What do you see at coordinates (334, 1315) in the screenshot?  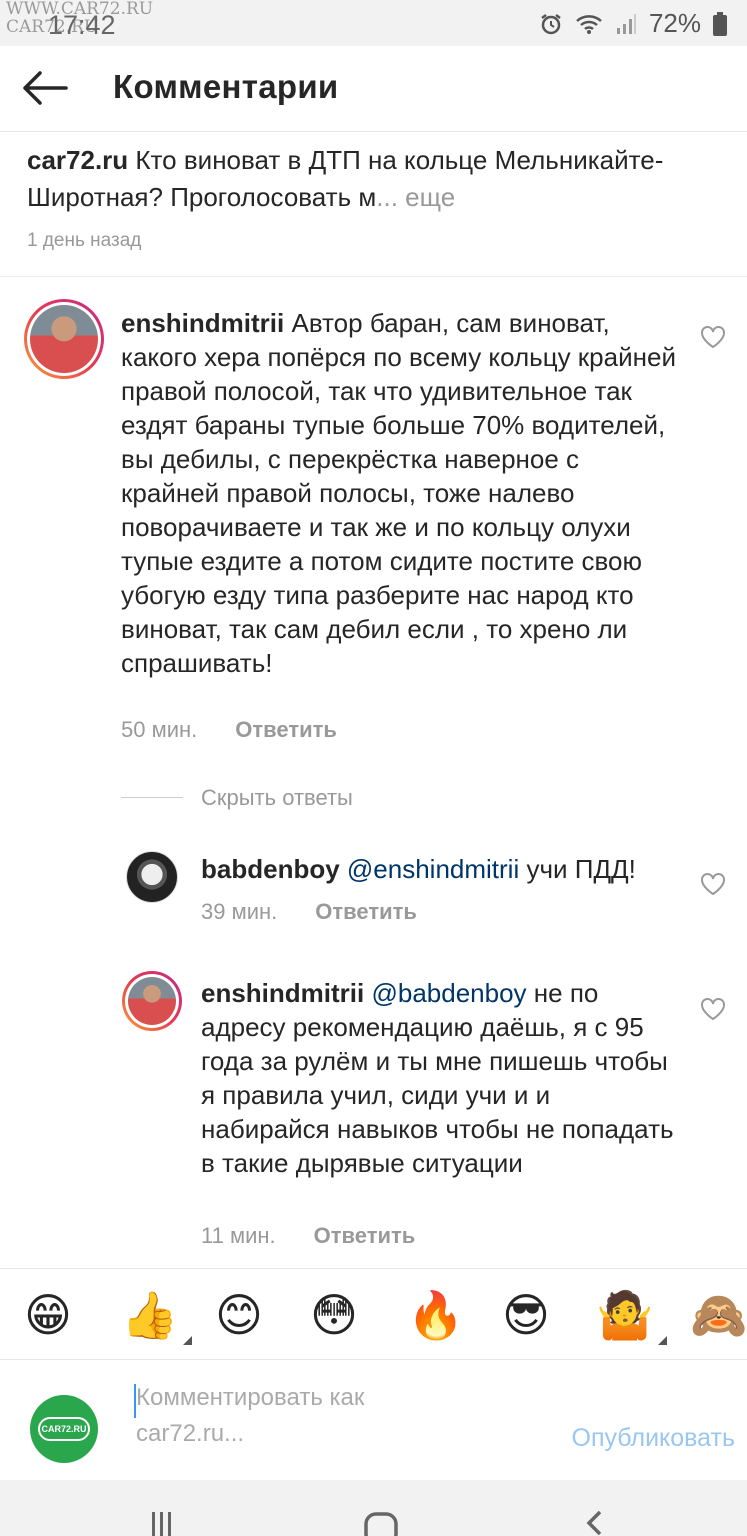 I see `flushed-emoji-icon: 😳` at bounding box center [334, 1315].